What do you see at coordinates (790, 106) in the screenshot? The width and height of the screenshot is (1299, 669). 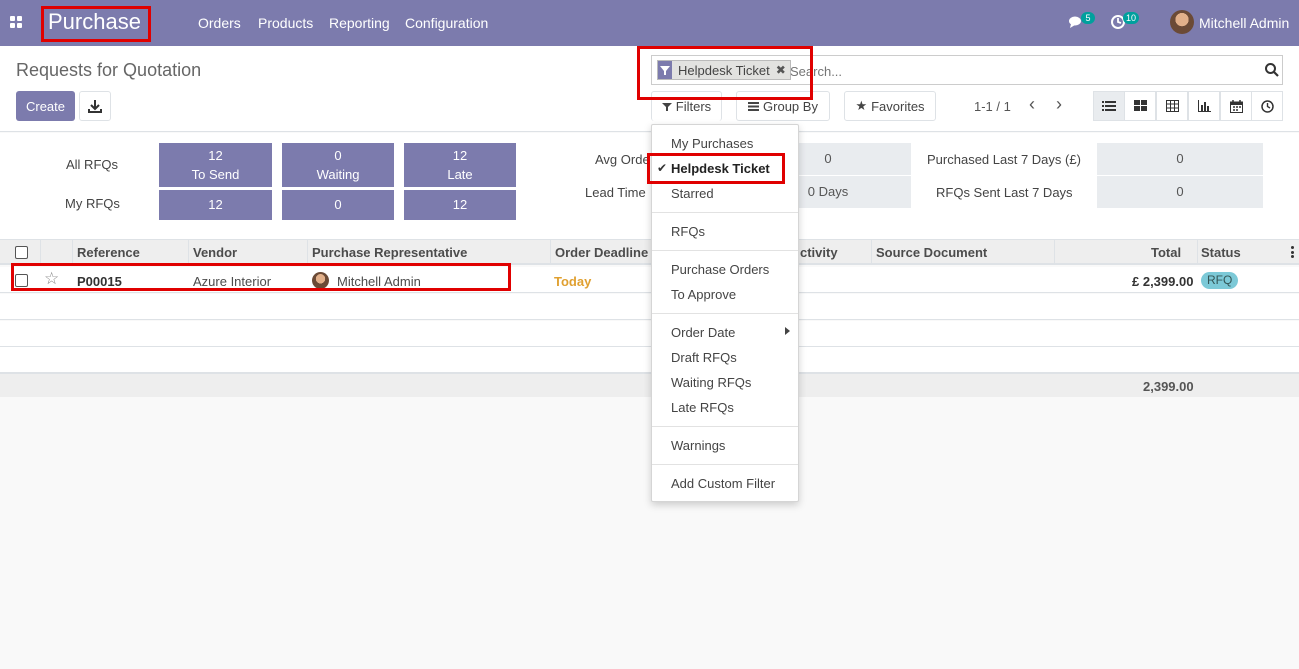 I see `group-by-label: Group By` at bounding box center [790, 106].